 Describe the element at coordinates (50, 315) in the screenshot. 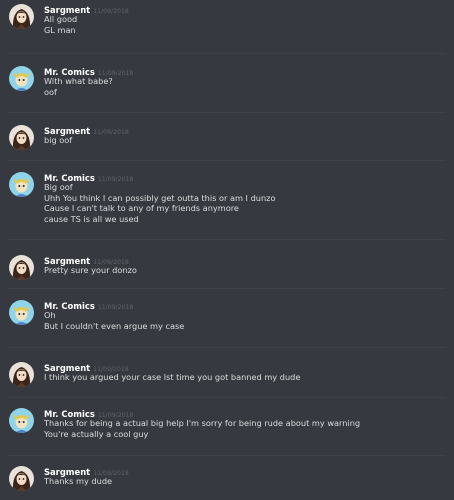

I see `message-text: Oh` at that location.